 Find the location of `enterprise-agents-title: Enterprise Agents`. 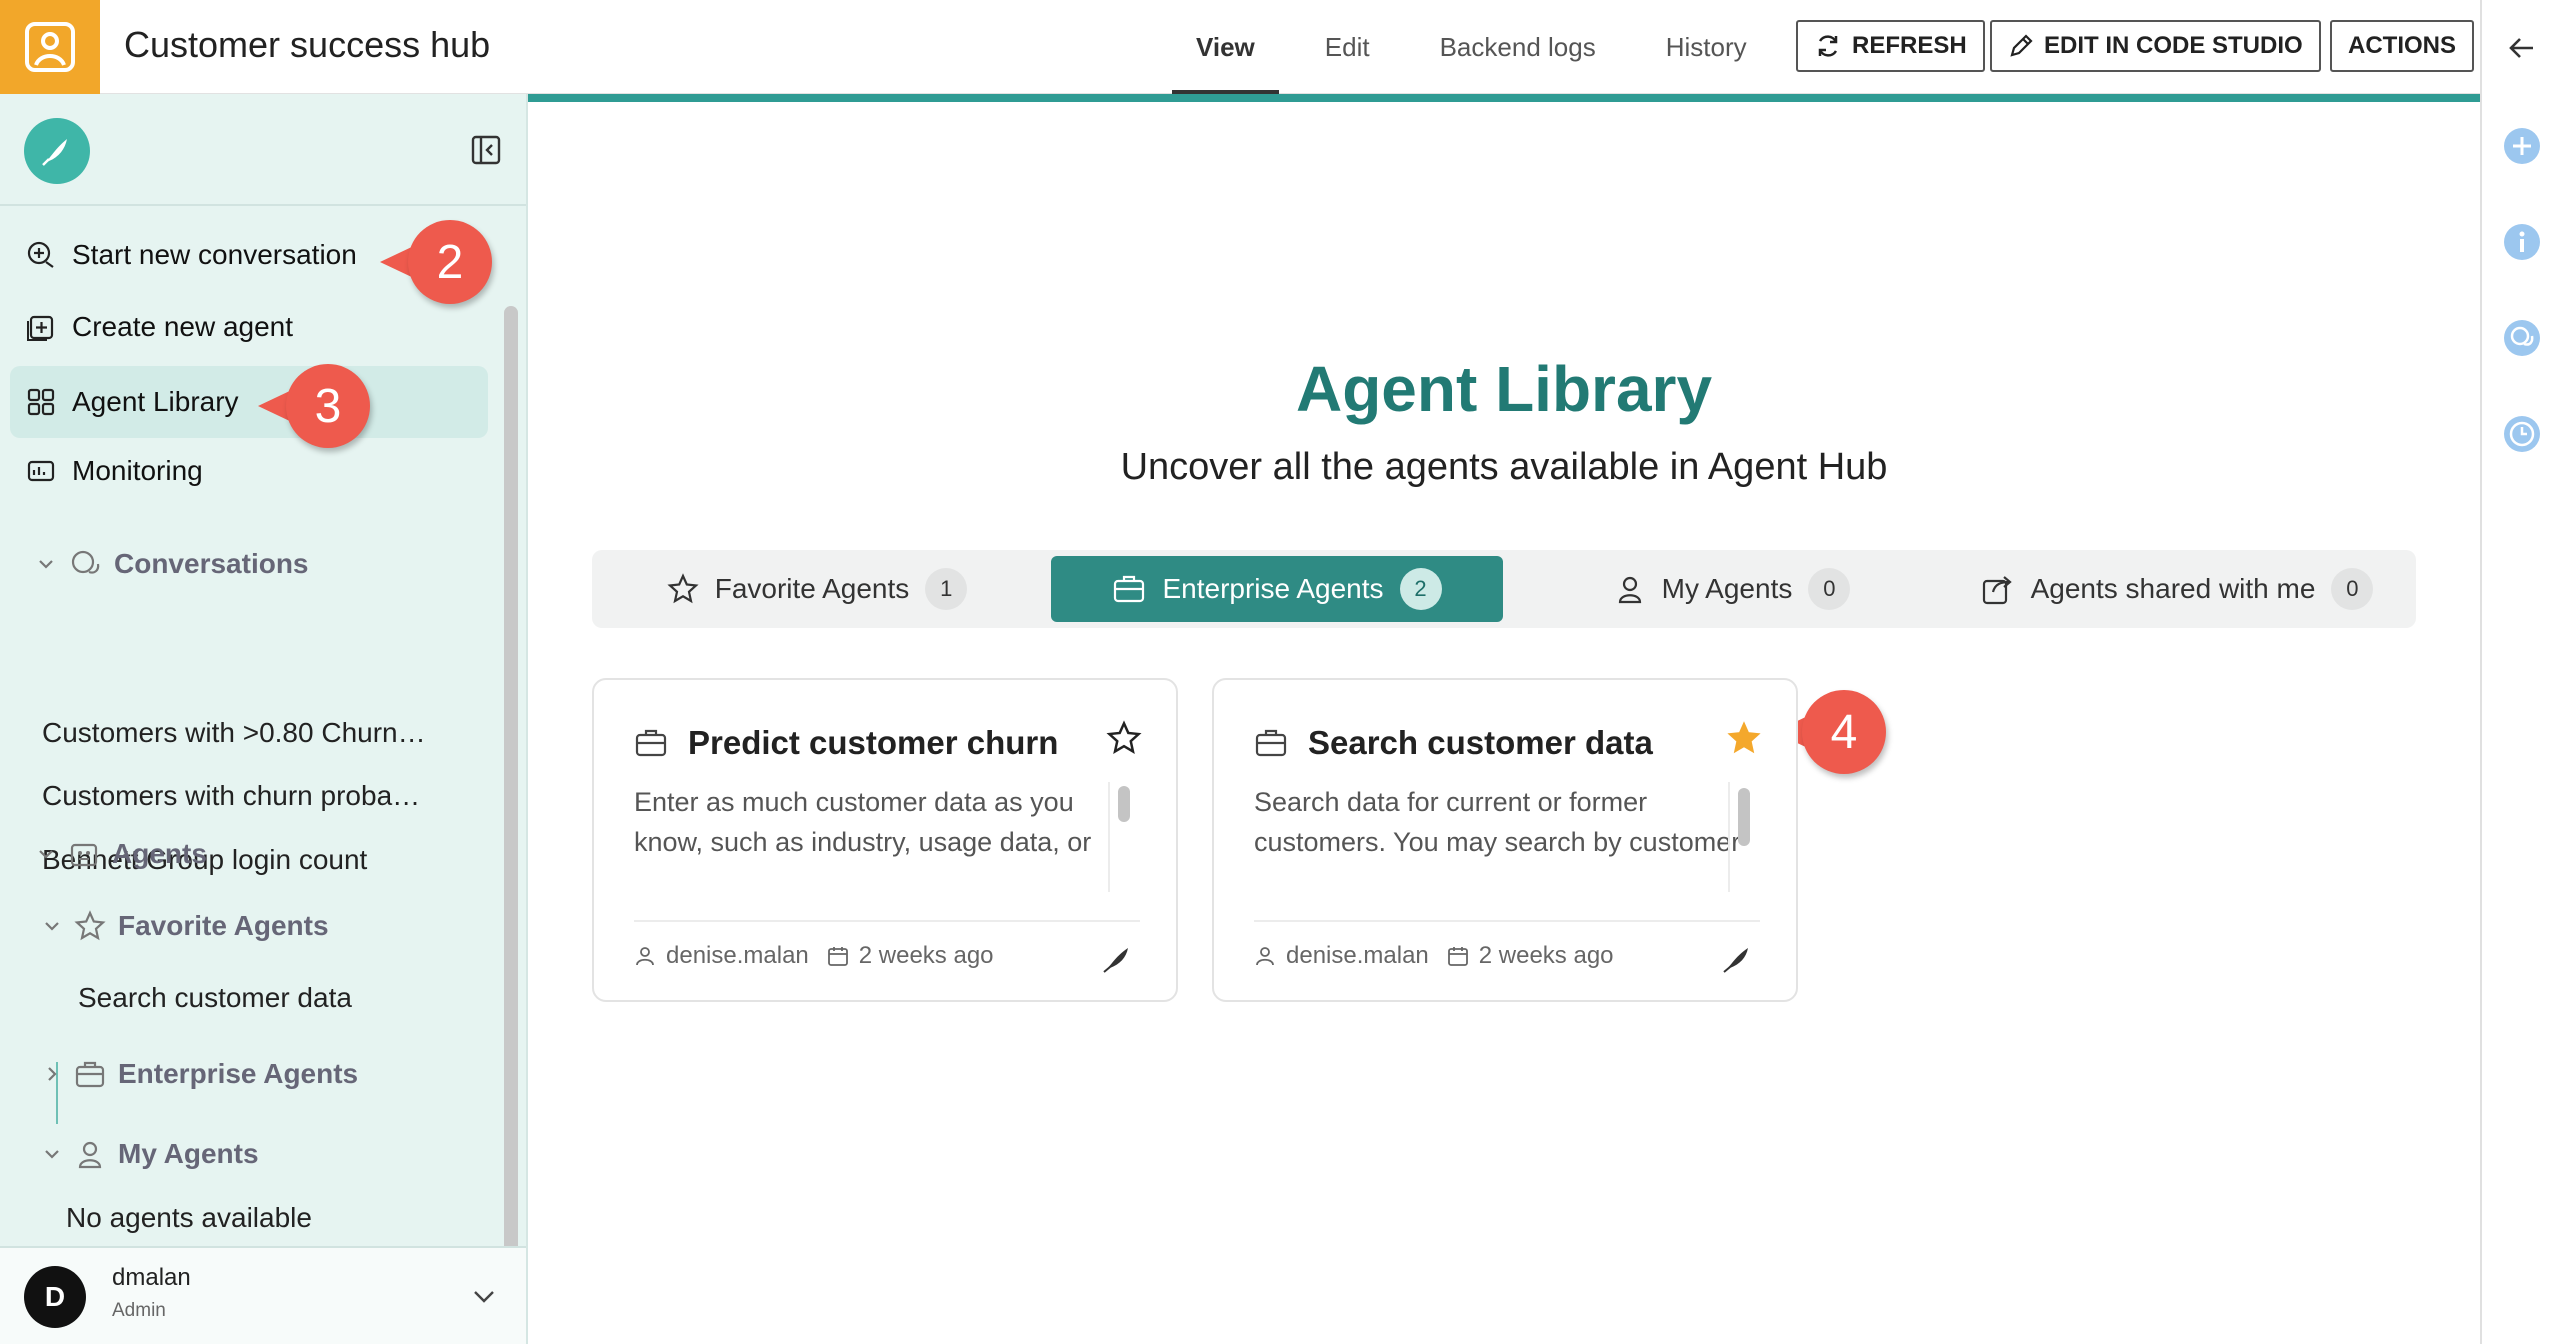

enterprise-agents-title: Enterprise Agents is located at coordinates (238, 1073).